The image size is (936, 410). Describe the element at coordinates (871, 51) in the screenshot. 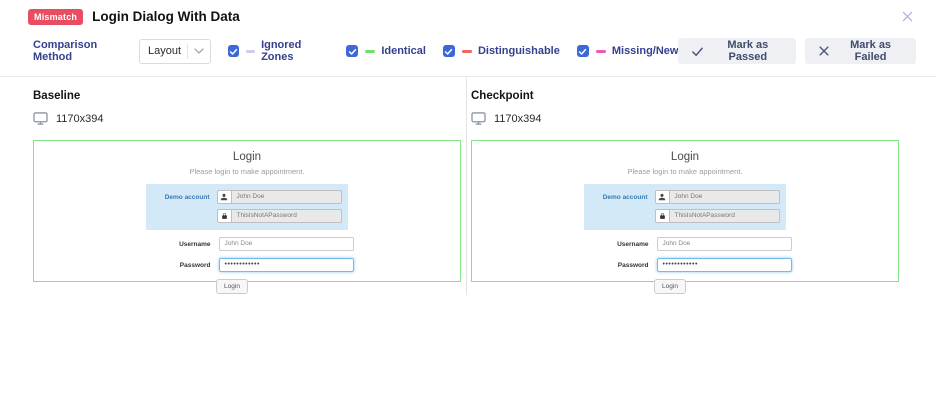

I see `mark-as-failed-label: Mark as Failed` at that location.